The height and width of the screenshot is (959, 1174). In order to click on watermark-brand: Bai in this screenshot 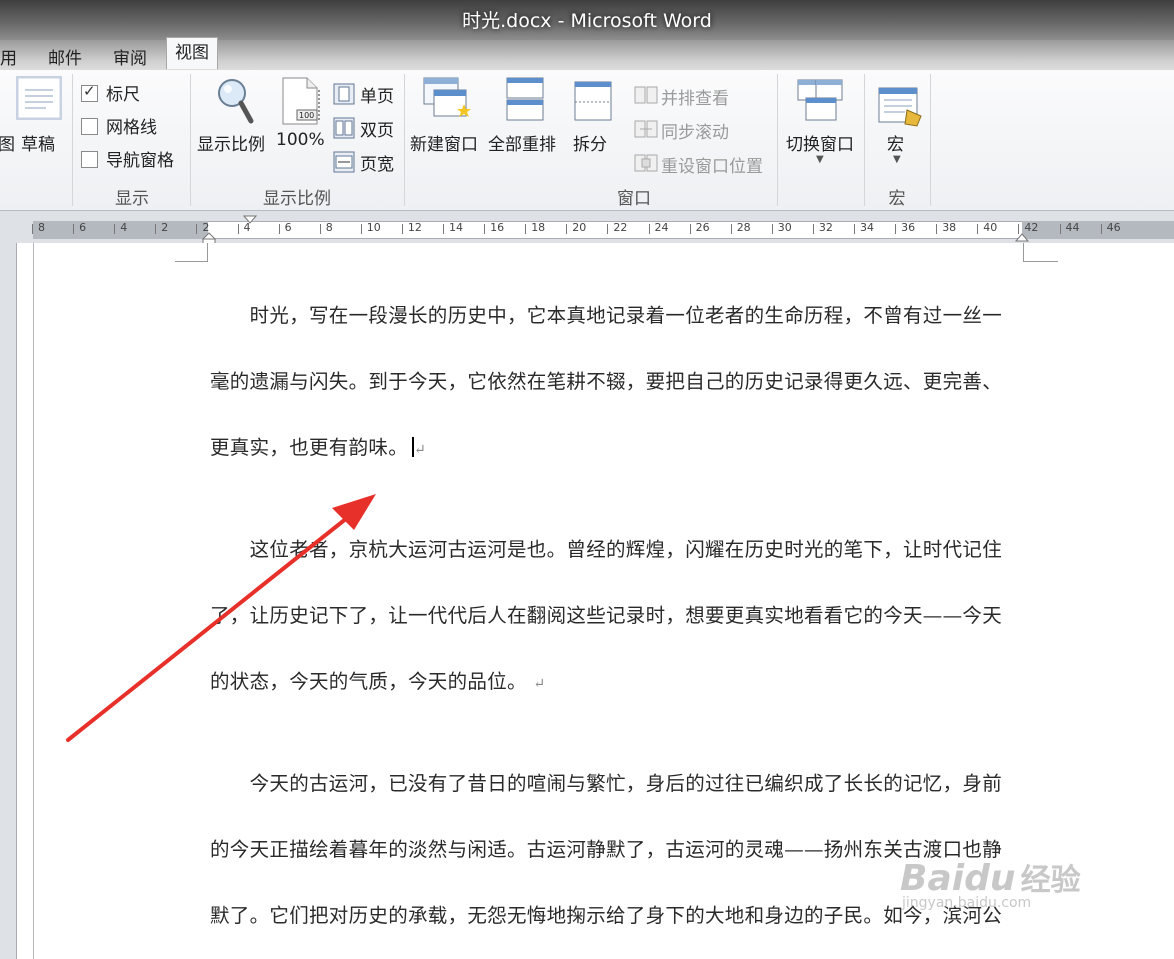, I will do `click(932, 878)`.